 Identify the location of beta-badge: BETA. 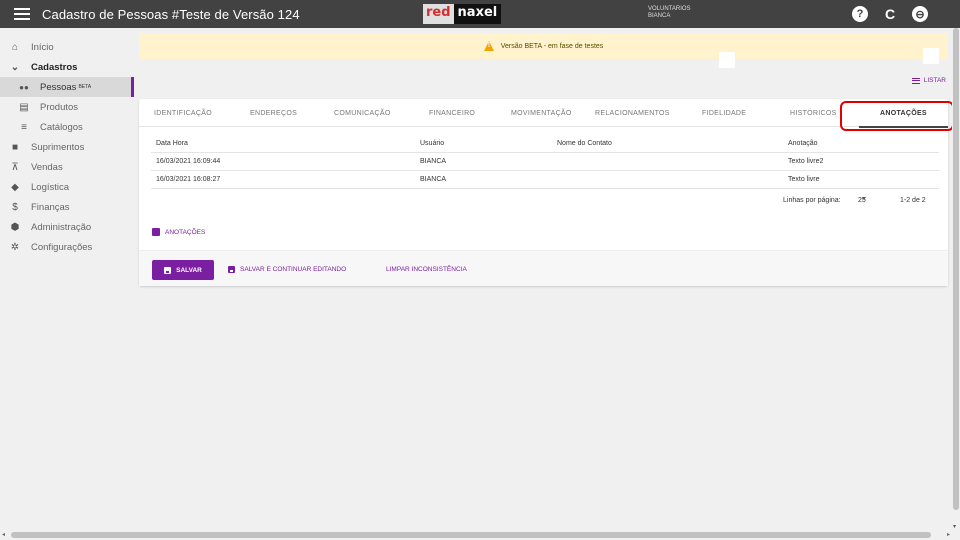
(85, 87).